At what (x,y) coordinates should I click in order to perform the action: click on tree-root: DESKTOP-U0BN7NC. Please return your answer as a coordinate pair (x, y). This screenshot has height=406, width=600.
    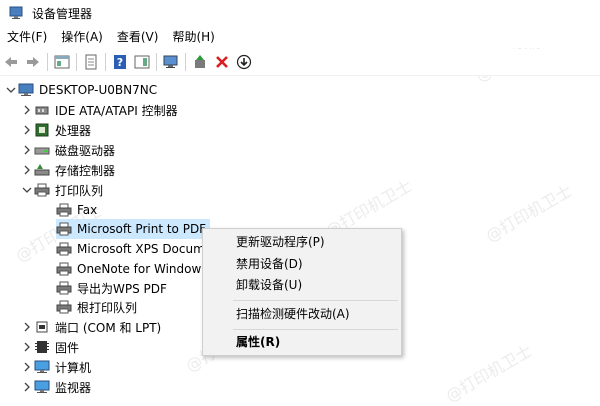
    Looking at the image, I should click on (80, 90).